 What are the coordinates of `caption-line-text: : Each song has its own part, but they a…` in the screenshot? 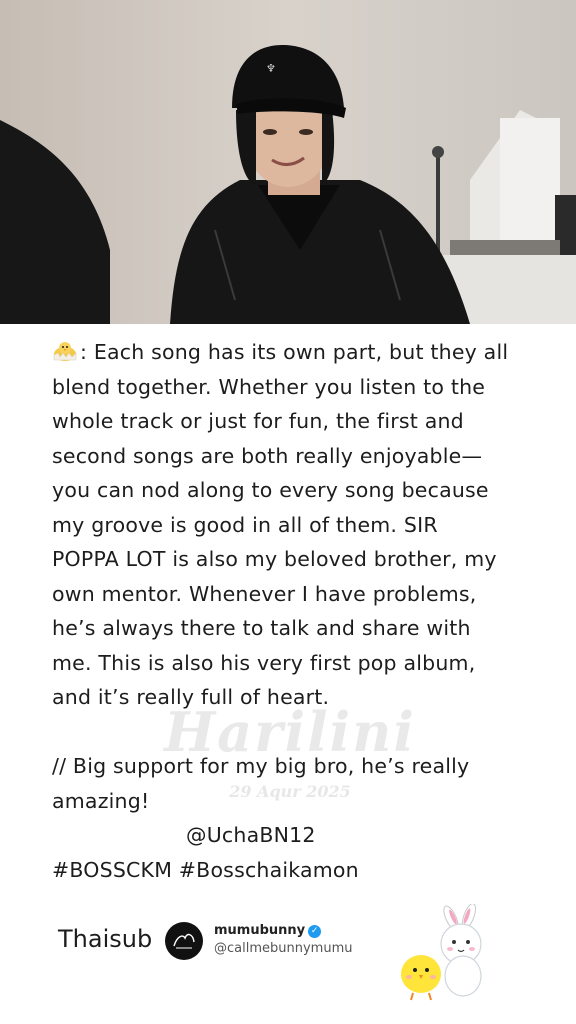 It's located at (294, 352).